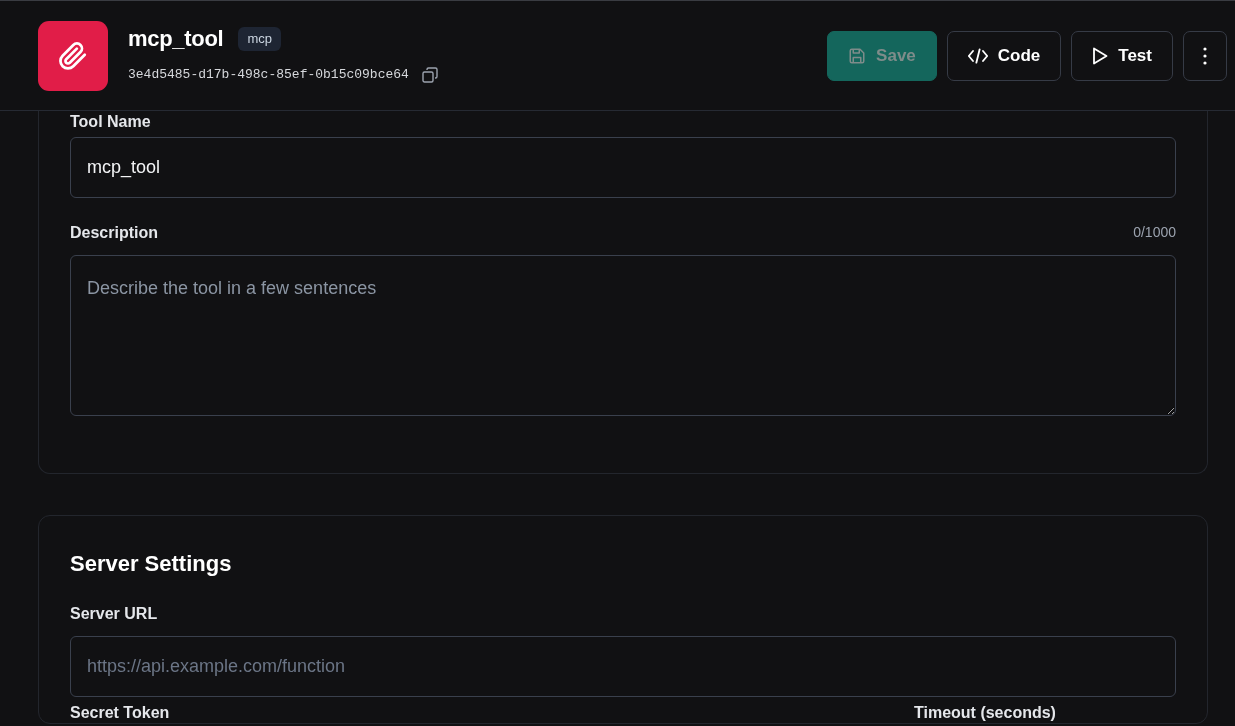 This screenshot has width=1235, height=726. What do you see at coordinates (151, 564) in the screenshot?
I see `section-heading: Server Settings` at bounding box center [151, 564].